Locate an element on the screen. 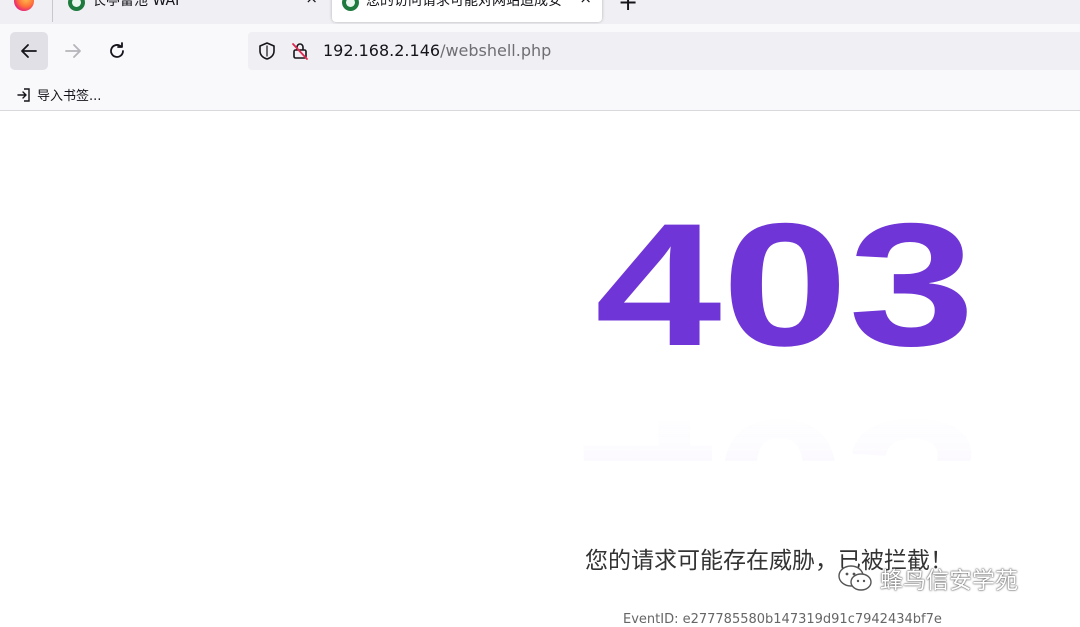  url-text: 192.168.2.146/webshell.php is located at coordinates (437, 50).